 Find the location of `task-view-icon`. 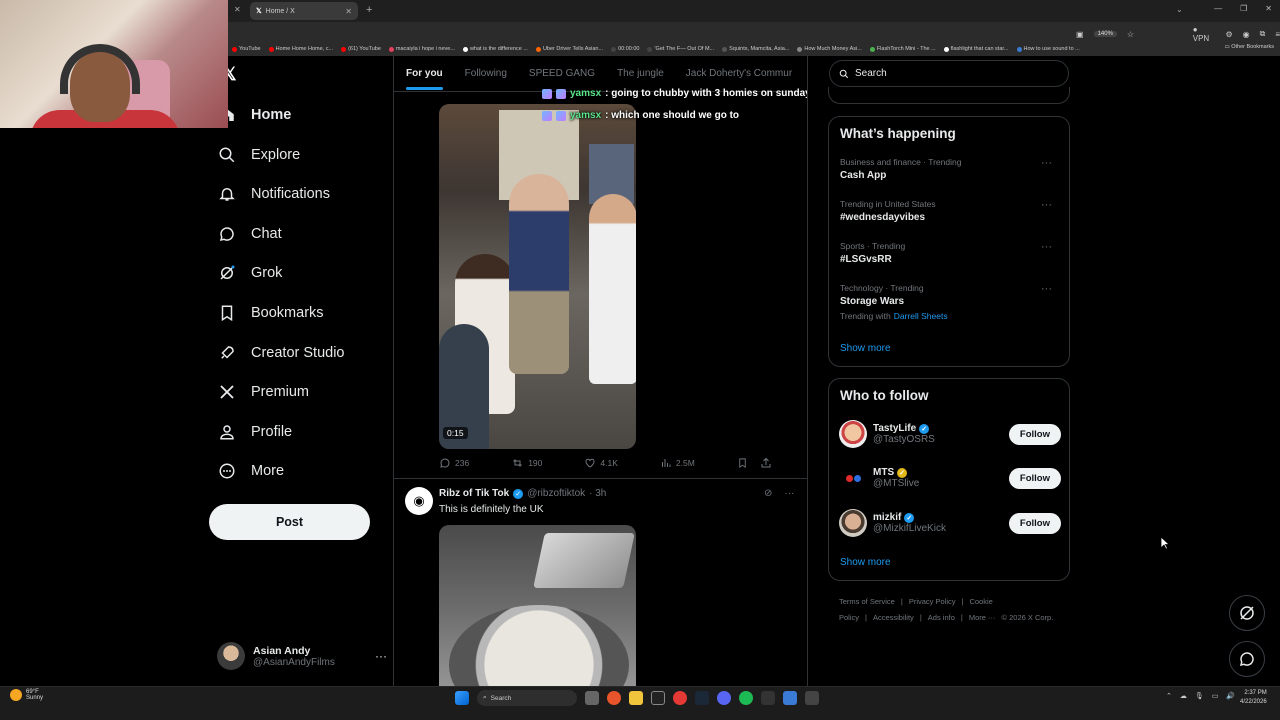

task-view-icon is located at coordinates (592, 698).